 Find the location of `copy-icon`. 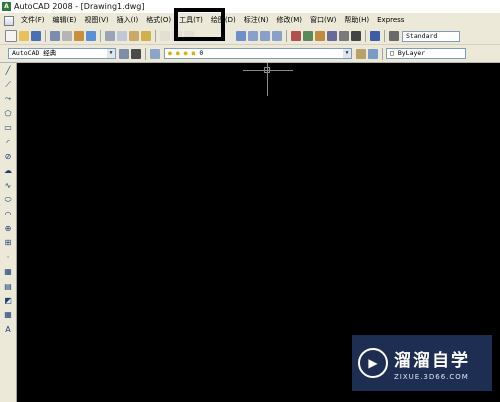

copy-icon is located at coordinates (122, 36).